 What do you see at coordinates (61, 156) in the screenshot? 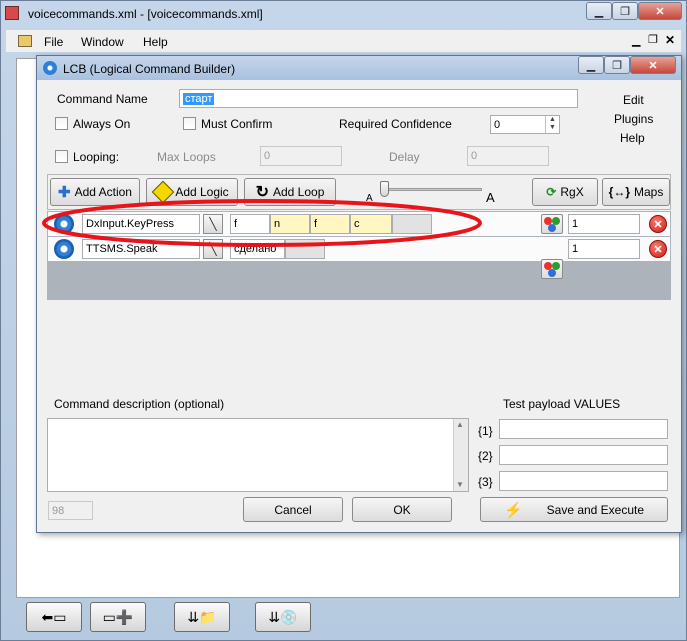
I see `looping-checkbox` at bounding box center [61, 156].